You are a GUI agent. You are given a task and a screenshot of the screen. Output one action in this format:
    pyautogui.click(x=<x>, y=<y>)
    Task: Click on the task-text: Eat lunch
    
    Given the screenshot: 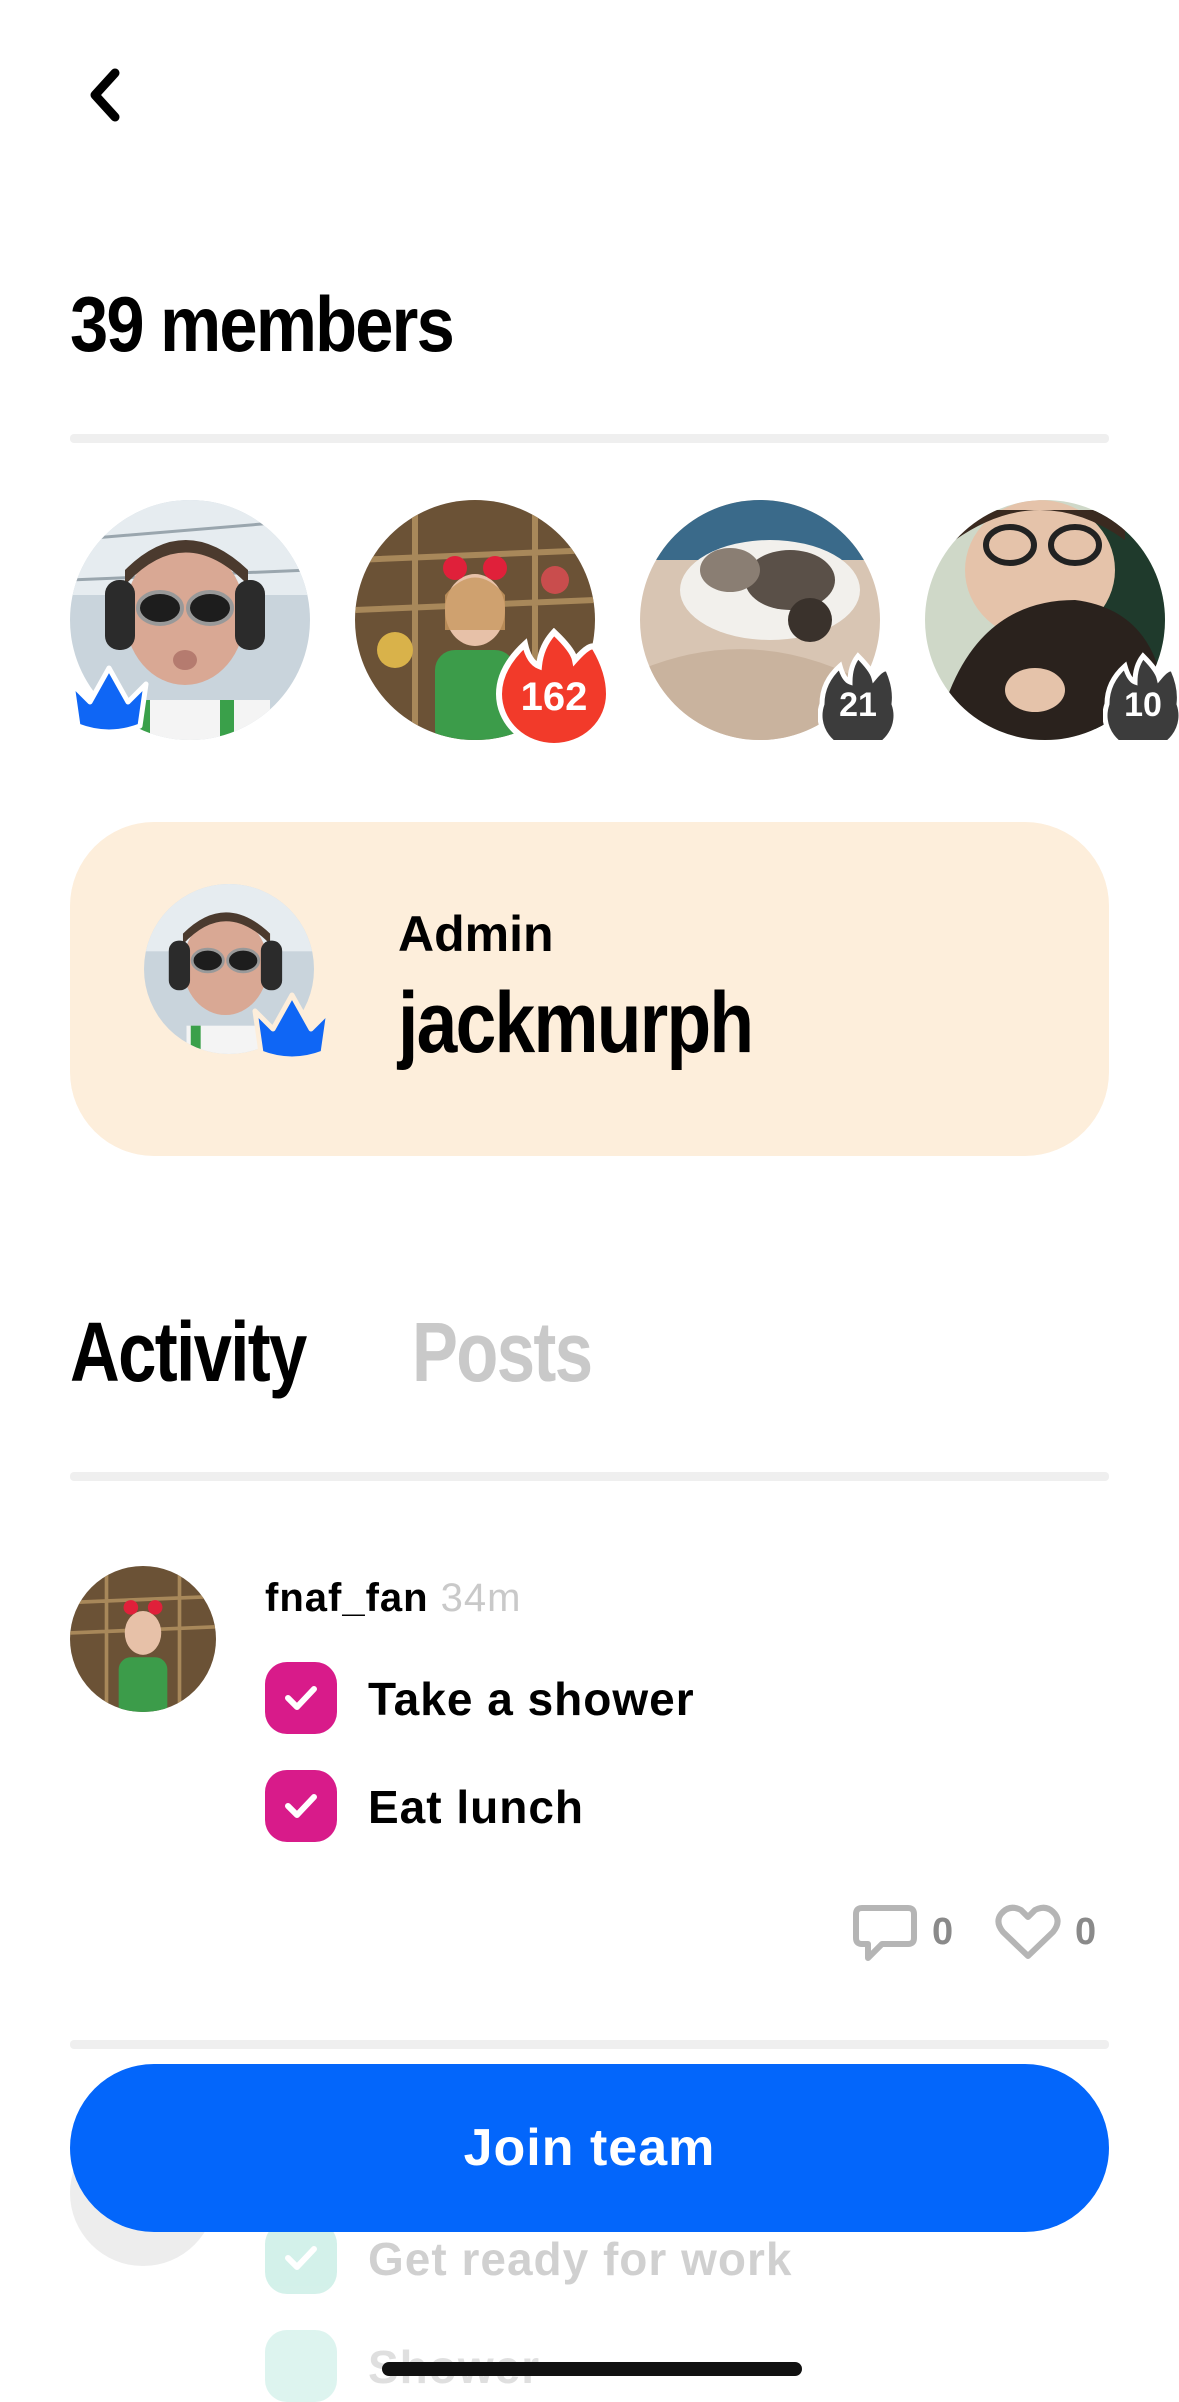 What is the action you would take?
    pyautogui.click(x=476, y=1807)
    